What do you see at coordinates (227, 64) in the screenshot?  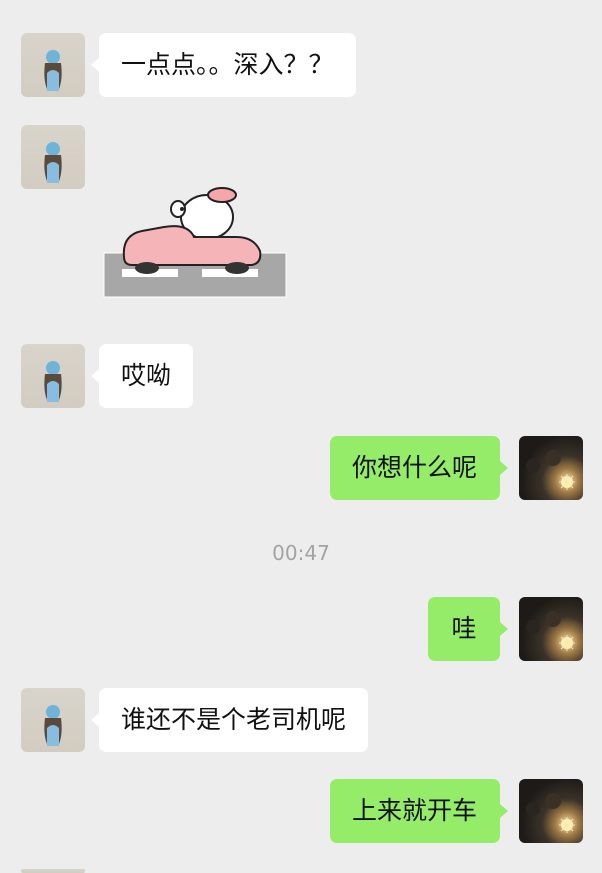 I see `message-text: 一点点。。深入？？` at bounding box center [227, 64].